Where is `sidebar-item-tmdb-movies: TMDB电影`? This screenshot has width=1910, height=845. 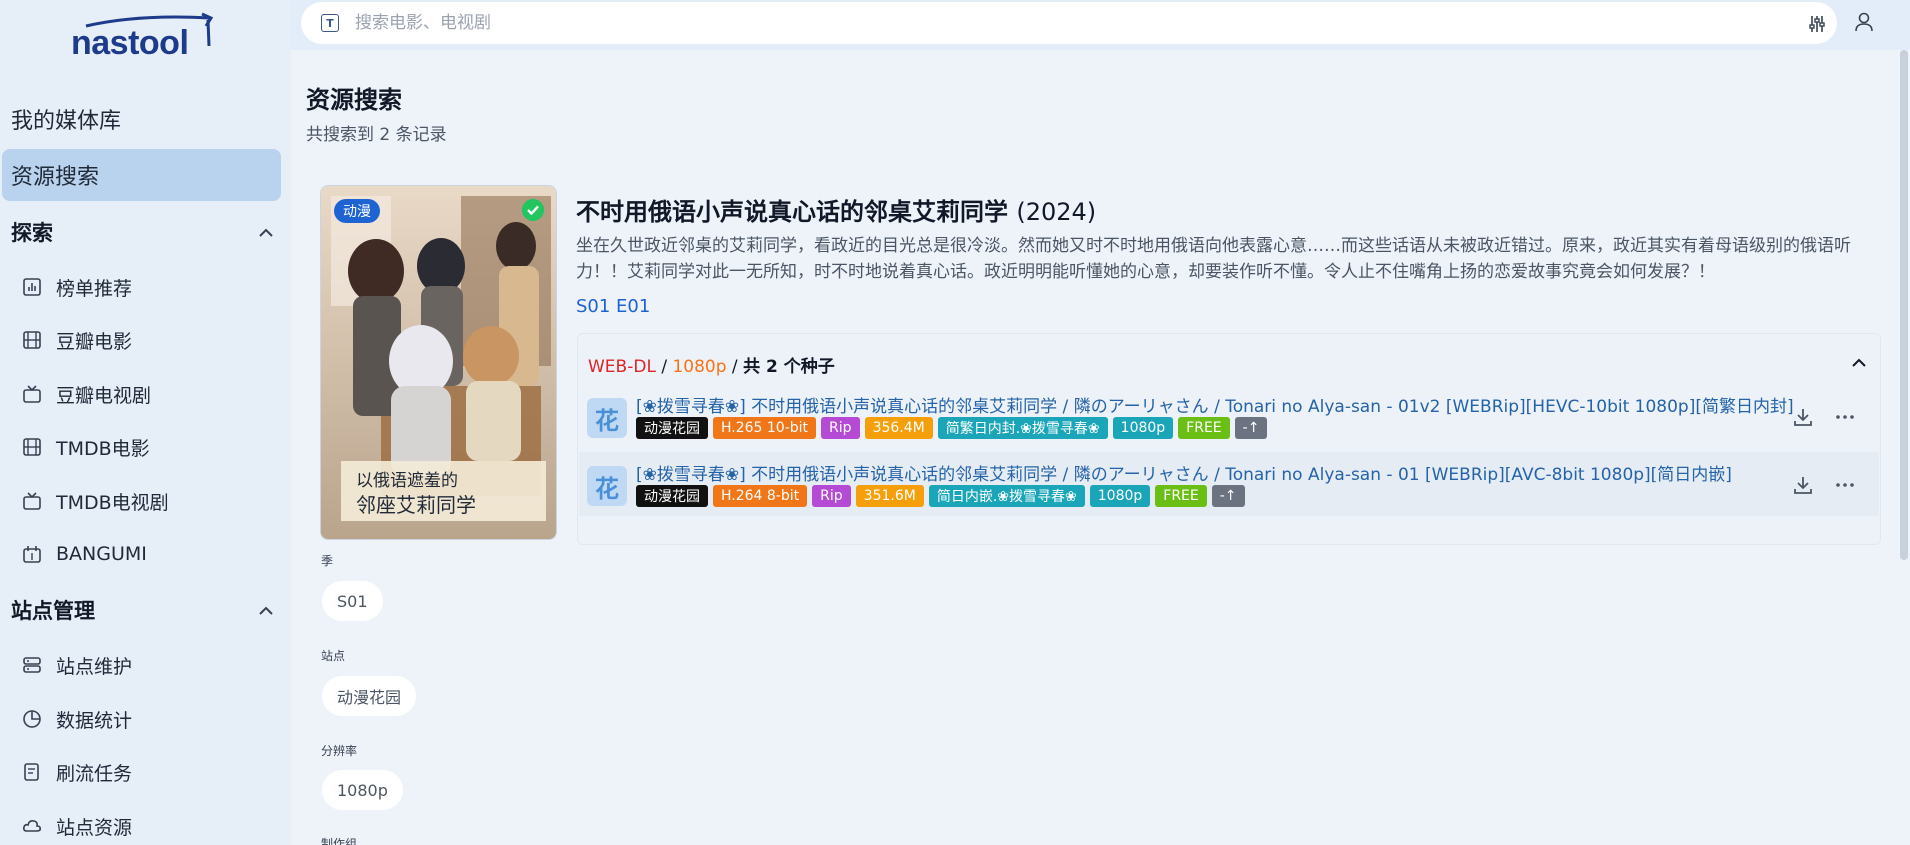
sidebar-item-tmdb-movies: TMDB电影 is located at coordinates (145, 447).